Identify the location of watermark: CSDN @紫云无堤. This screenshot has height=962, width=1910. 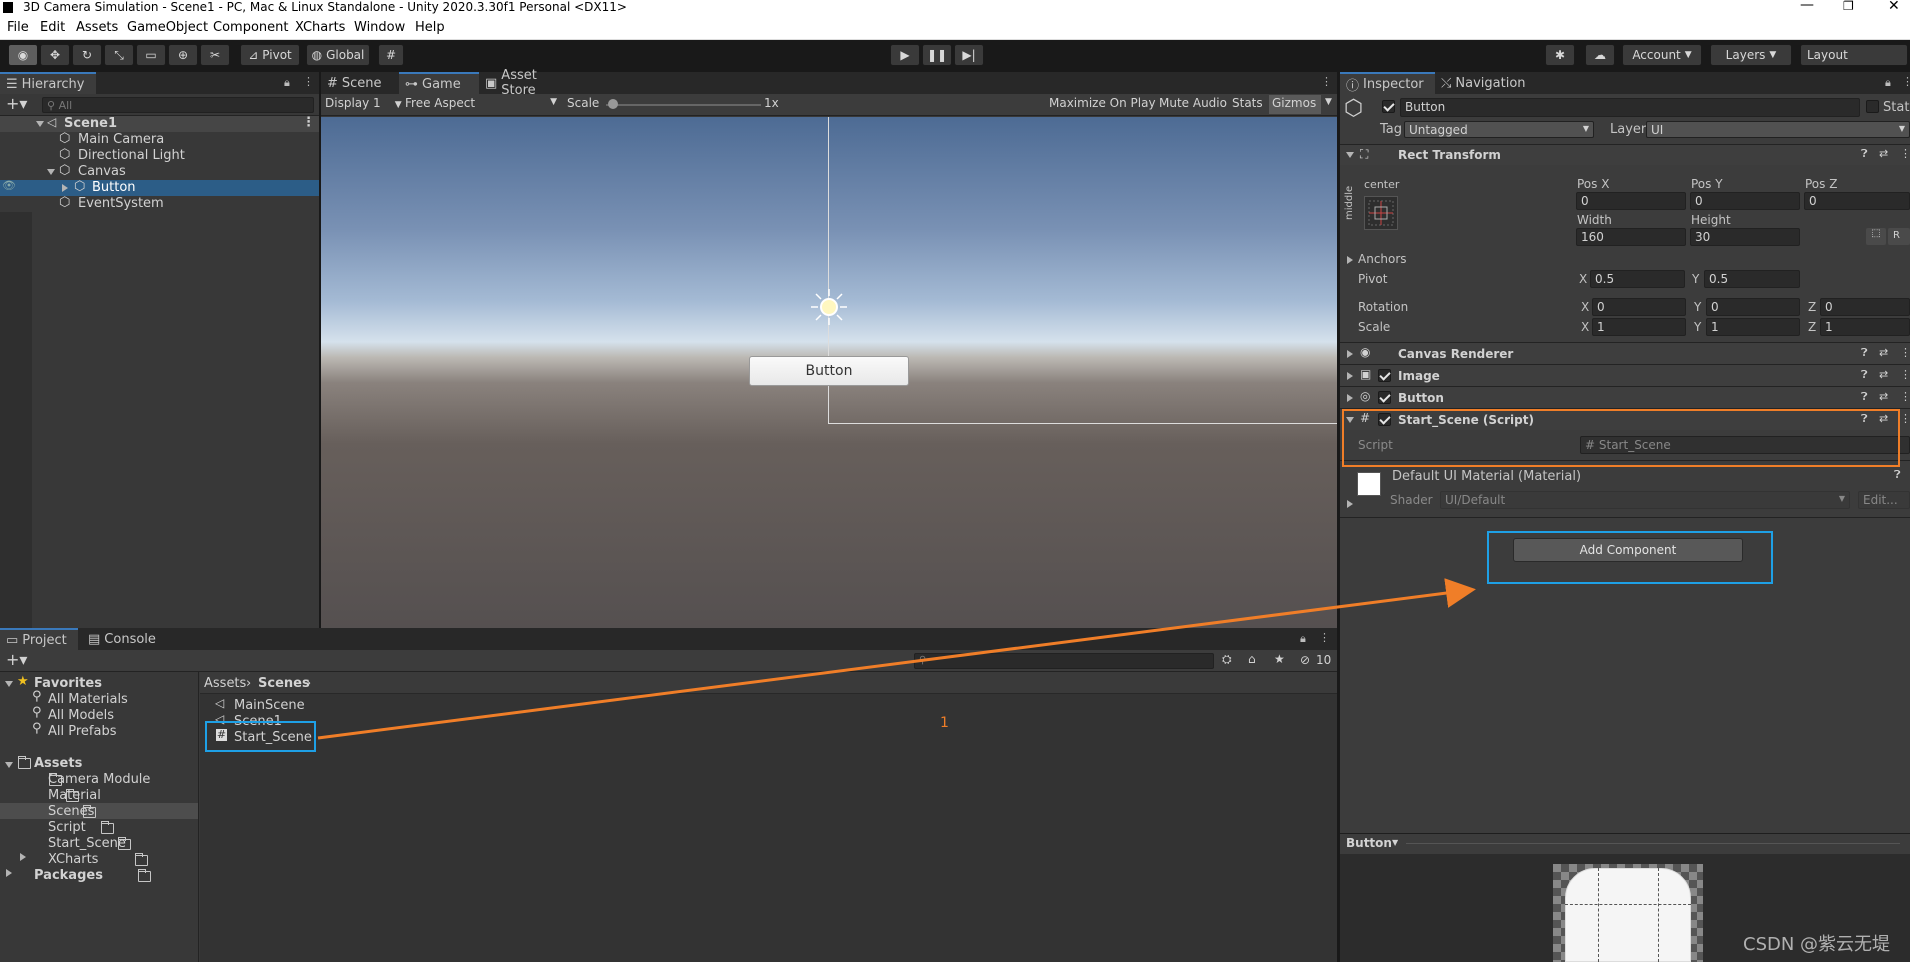
(1817, 944).